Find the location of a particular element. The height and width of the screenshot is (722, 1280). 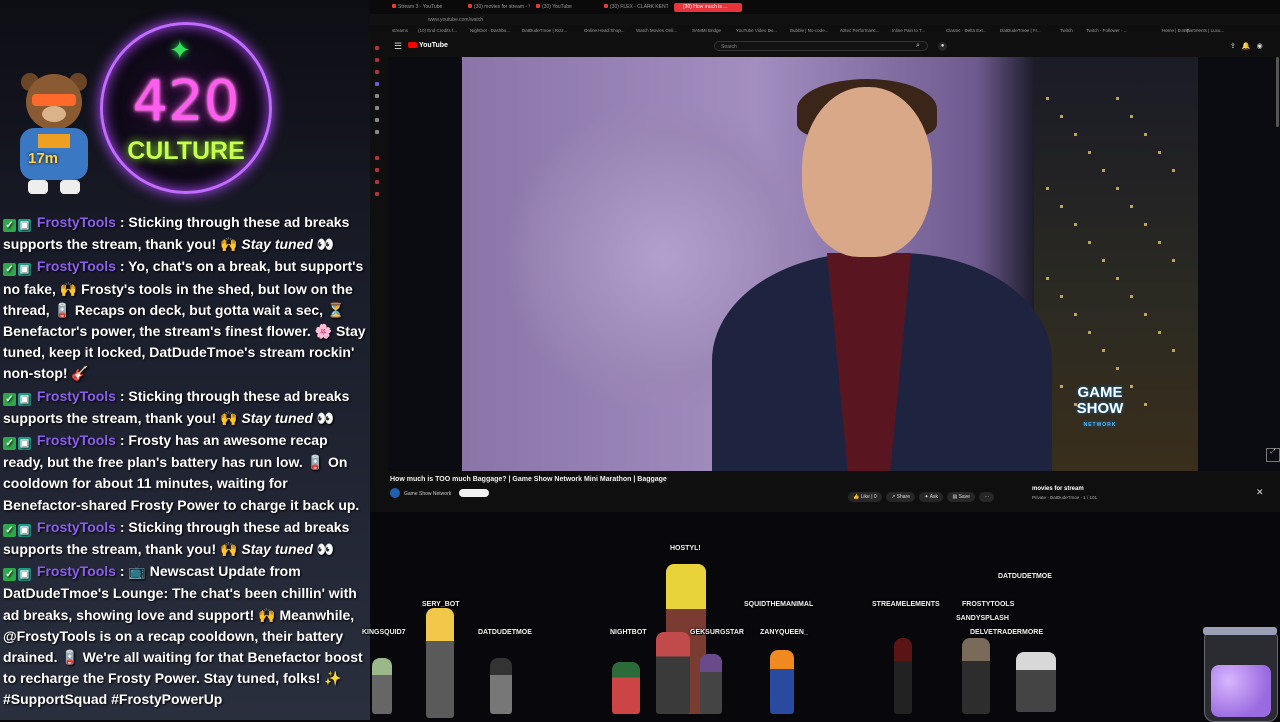

avatar: ◉ is located at coordinates (1260, 46).